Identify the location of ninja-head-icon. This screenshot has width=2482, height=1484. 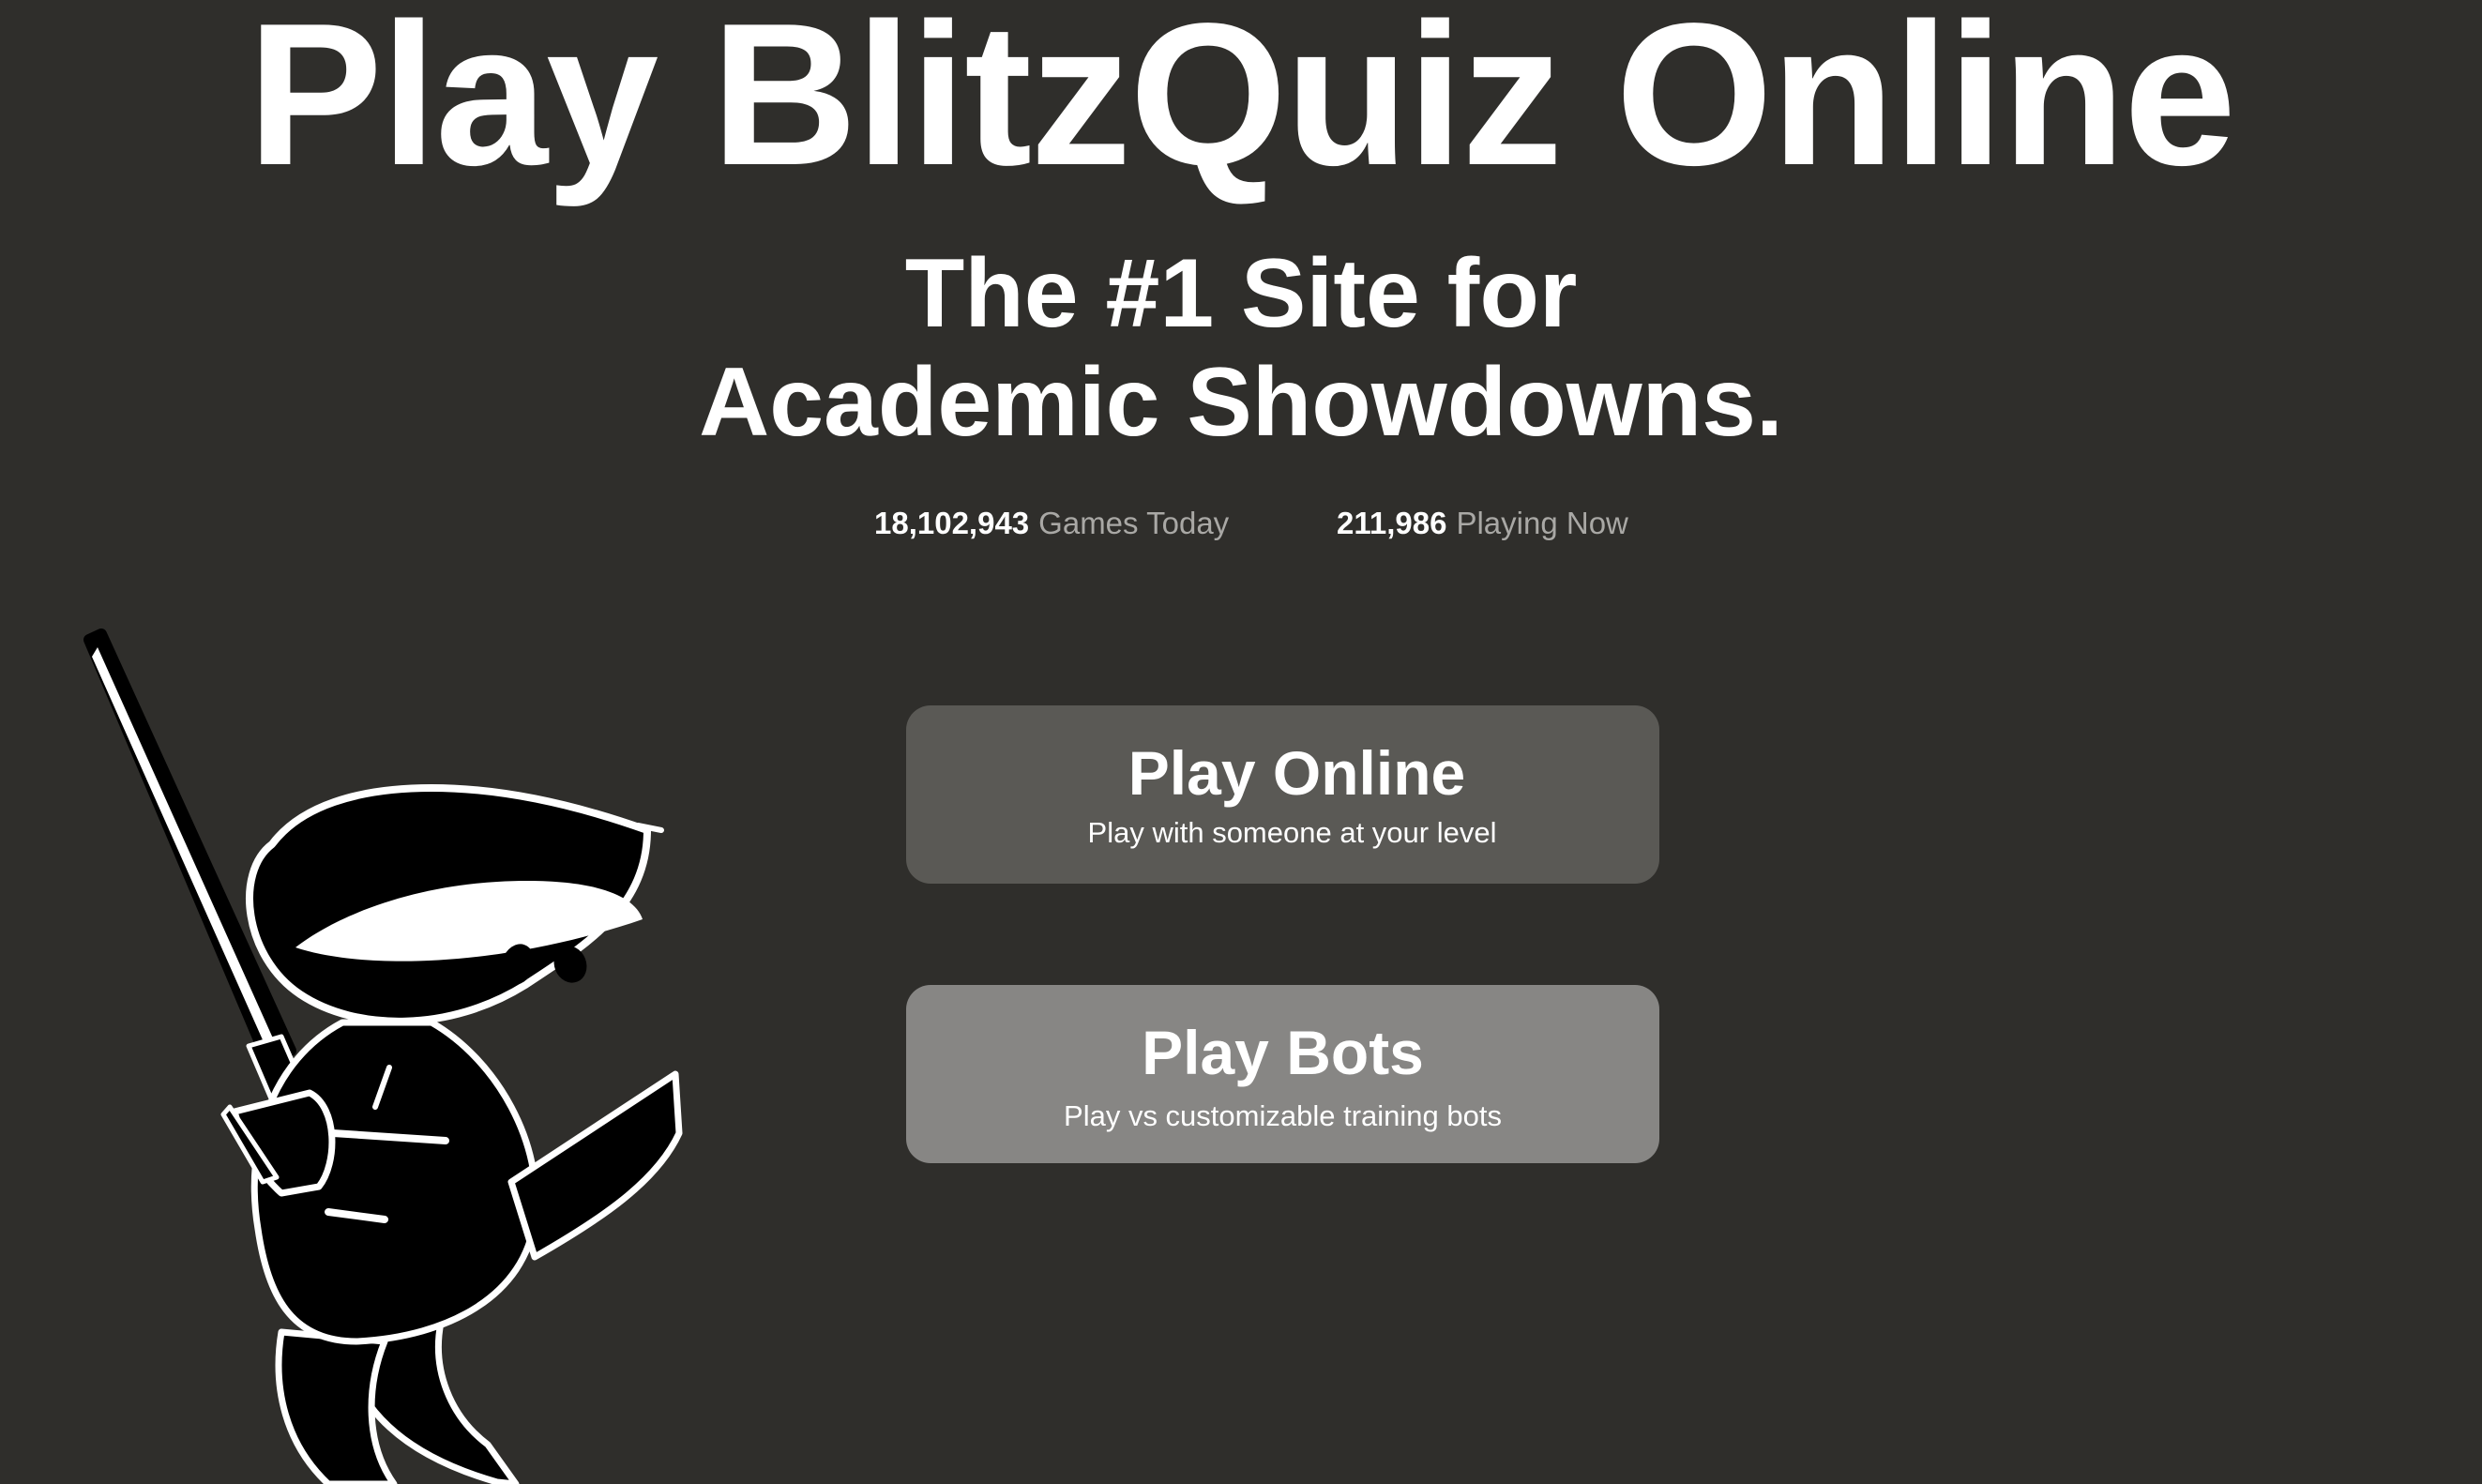
(455, 905).